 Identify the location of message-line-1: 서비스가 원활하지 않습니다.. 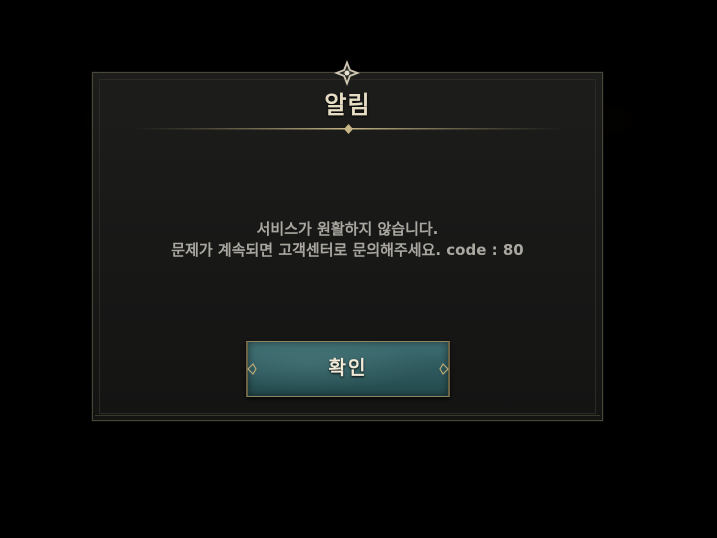
(347, 229).